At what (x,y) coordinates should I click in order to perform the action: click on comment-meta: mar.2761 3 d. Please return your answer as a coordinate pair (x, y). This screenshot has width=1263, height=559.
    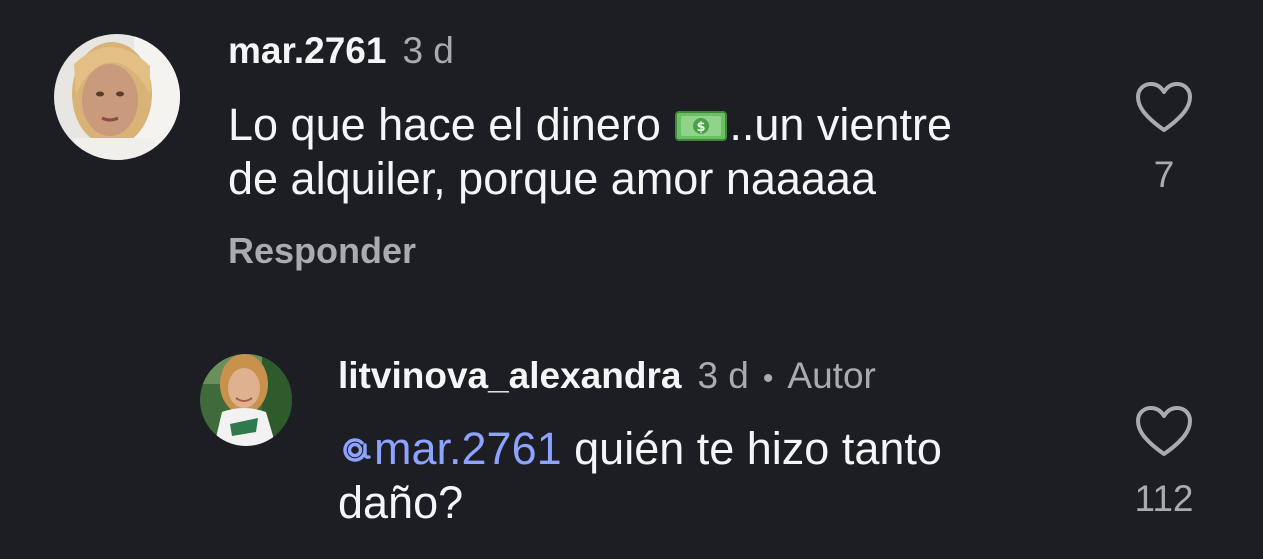
    Looking at the image, I should click on (341, 51).